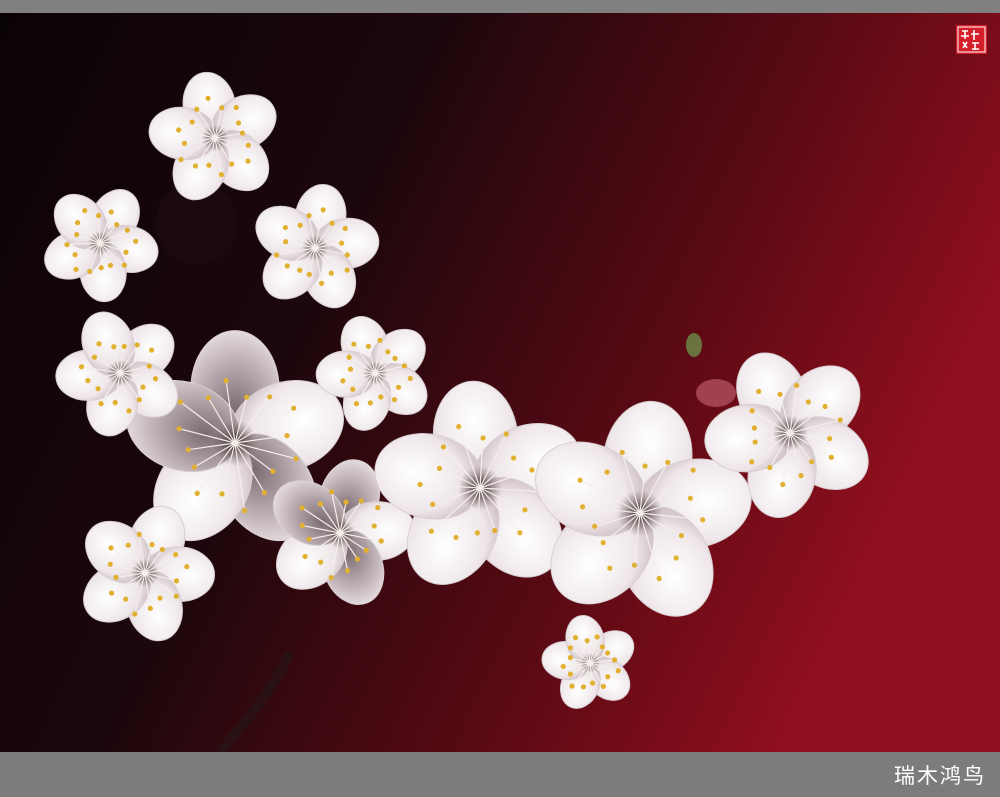  What do you see at coordinates (500, 774) in the screenshot?
I see `bottom-frame-bar` at bounding box center [500, 774].